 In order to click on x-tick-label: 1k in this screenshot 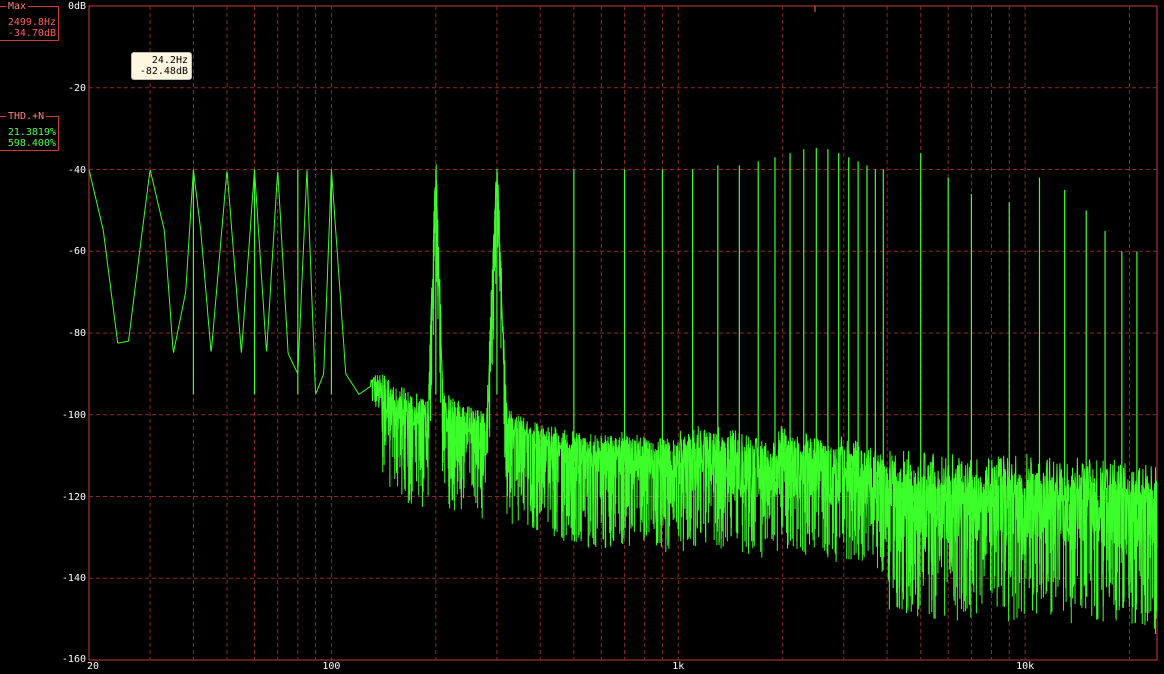, I will do `click(678, 666)`.